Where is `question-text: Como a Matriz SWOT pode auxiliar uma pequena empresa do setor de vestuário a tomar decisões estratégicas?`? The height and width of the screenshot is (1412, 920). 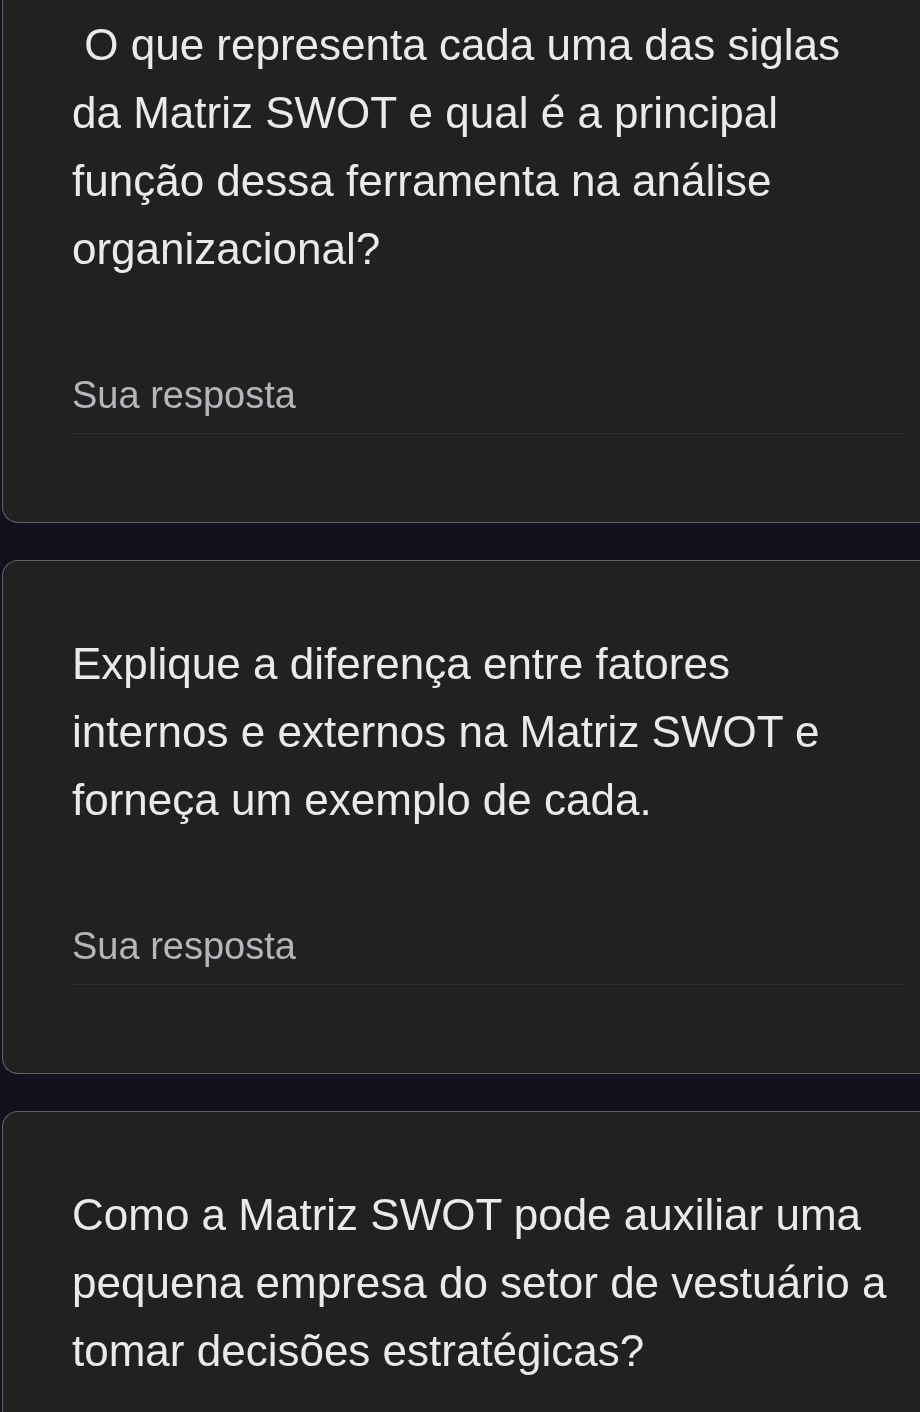 question-text: Como a Matriz SWOT pode auxiliar uma pequena empresa do setor de vestuário a tomar decisões estratégicas? is located at coordinates (480, 1283).